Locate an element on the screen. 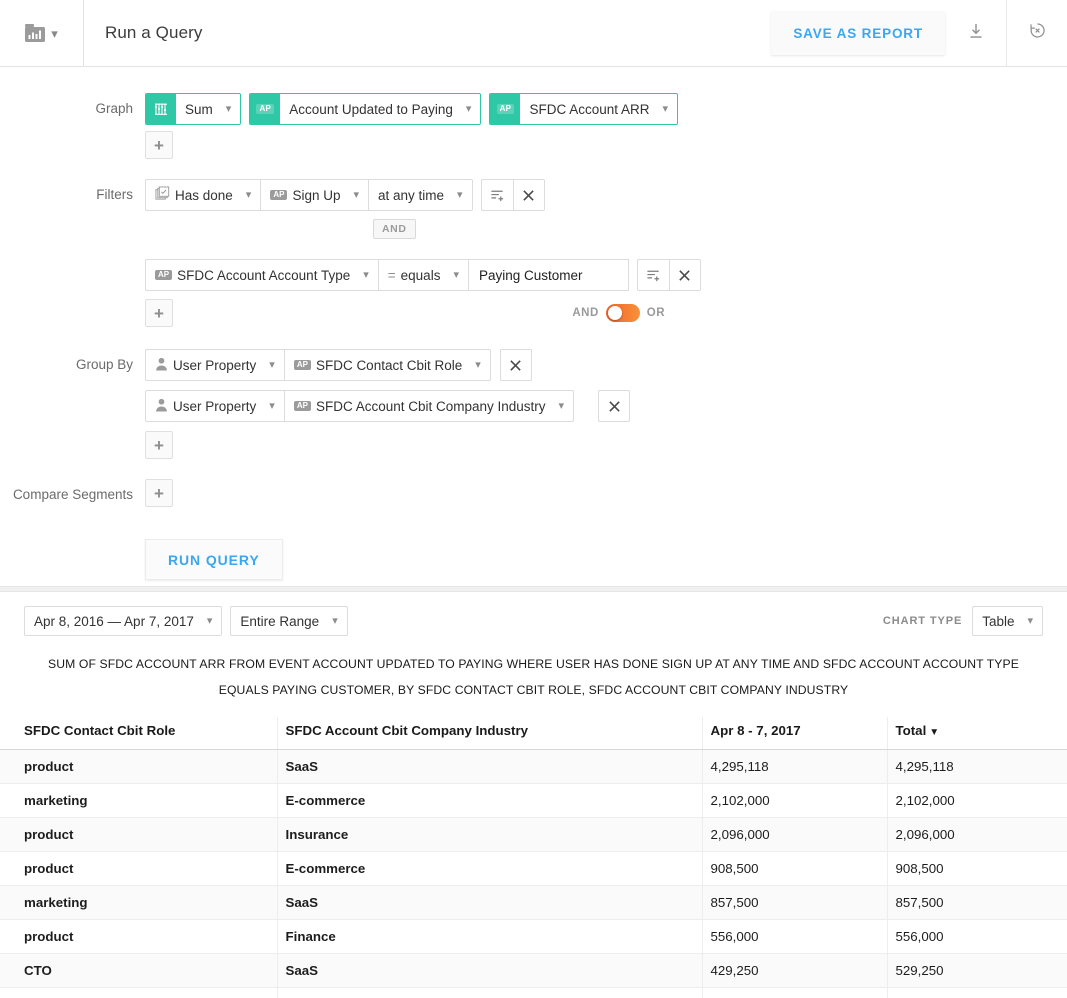 The width and height of the screenshot is (1067, 998). cell-role: product is located at coordinates (138, 937).